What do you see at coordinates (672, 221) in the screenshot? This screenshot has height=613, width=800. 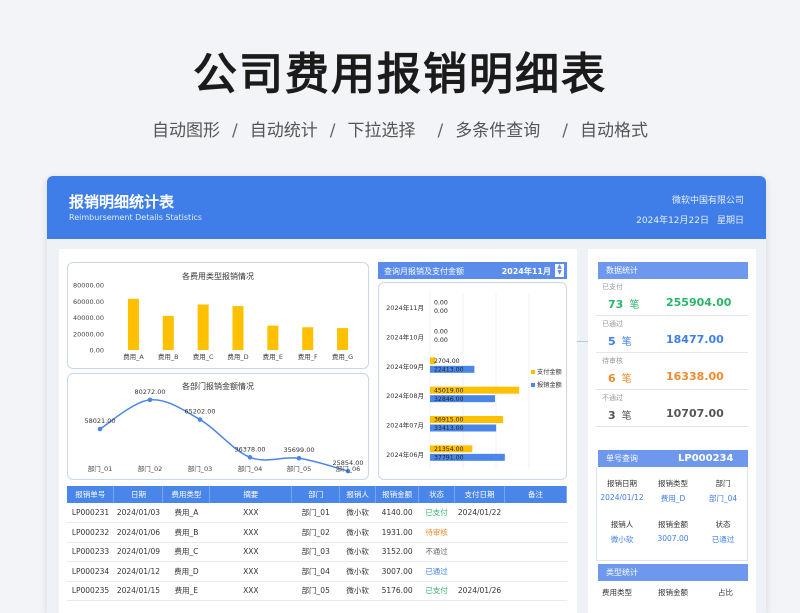 I see `date-text: 2024年12月22日` at bounding box center [672, 221].